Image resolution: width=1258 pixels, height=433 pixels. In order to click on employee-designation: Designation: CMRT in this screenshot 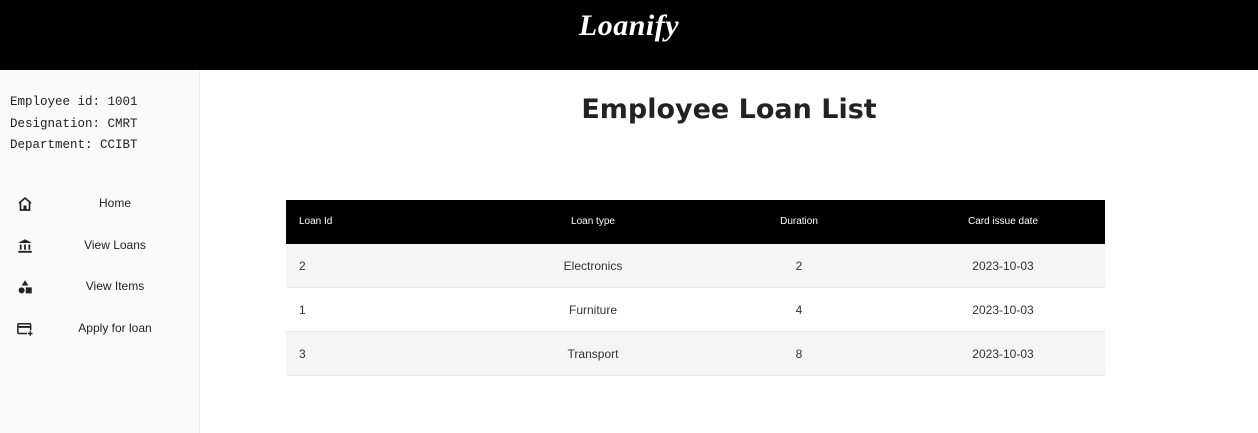, I will do `click(74, 123)`.